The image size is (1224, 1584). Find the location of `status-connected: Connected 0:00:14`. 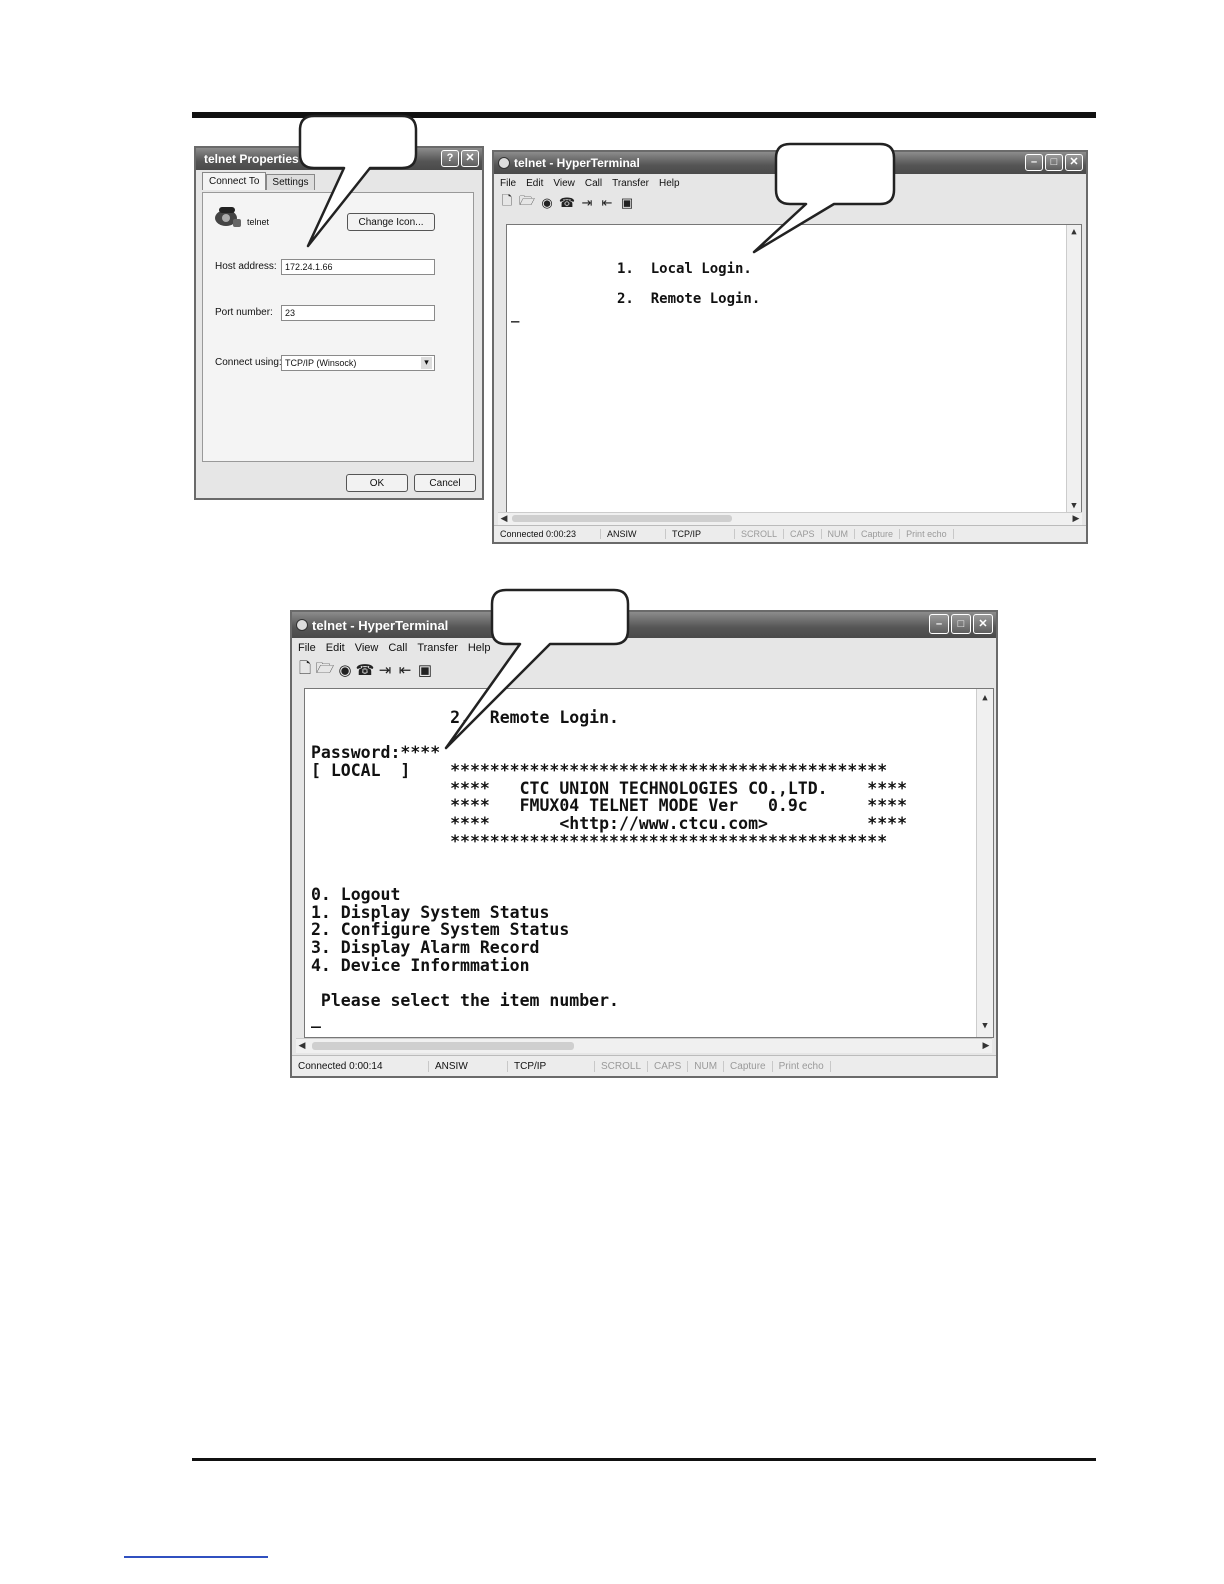

status-connected: Connected 0:00:14 is located at coordinates (360, 1066).